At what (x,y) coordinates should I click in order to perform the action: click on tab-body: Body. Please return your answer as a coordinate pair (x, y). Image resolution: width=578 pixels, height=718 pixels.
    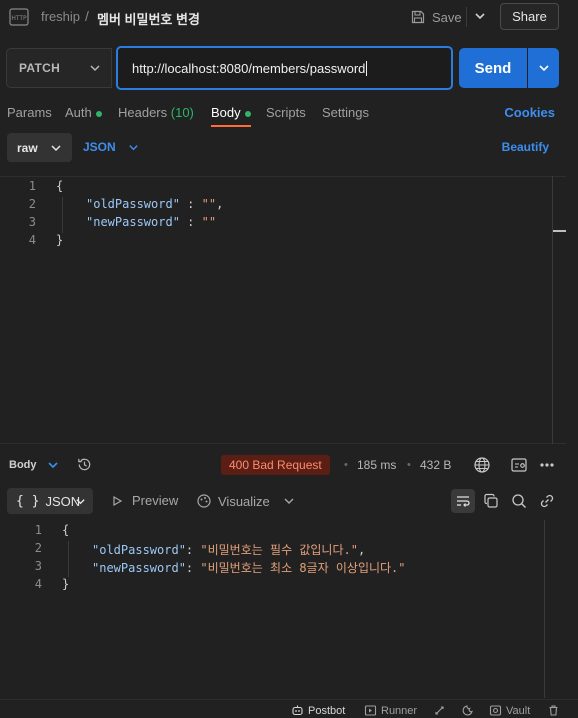
    Looking at the image, I should click on (231, 112).